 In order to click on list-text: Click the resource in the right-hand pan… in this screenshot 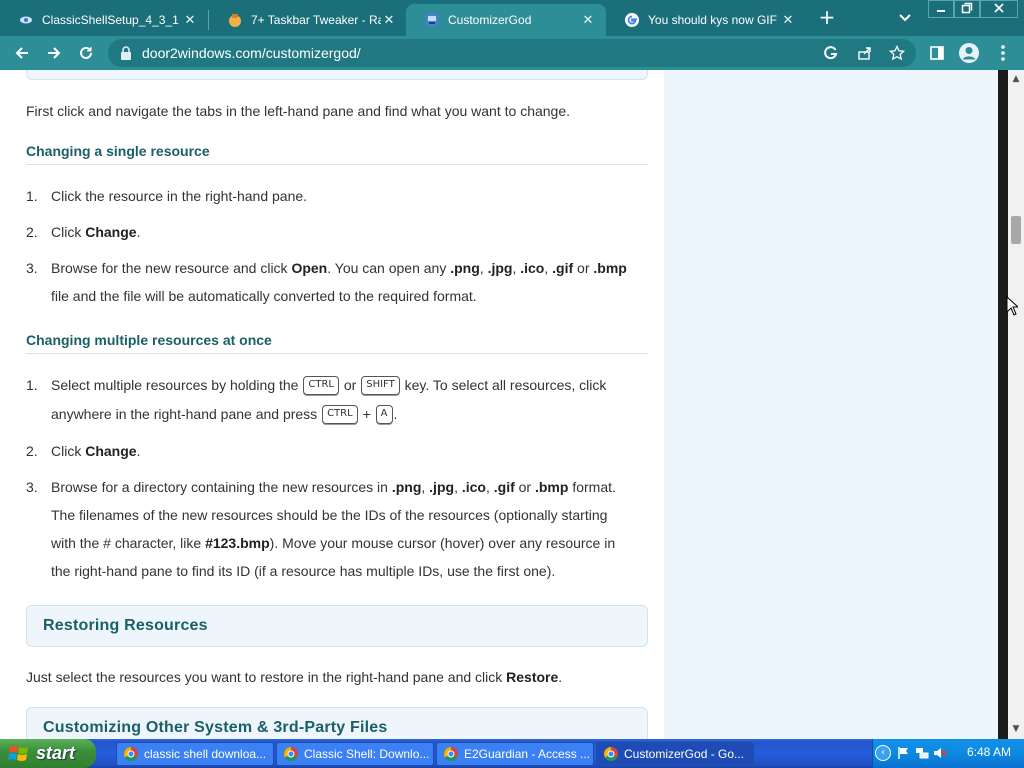, I will do `click(179, 196)`.